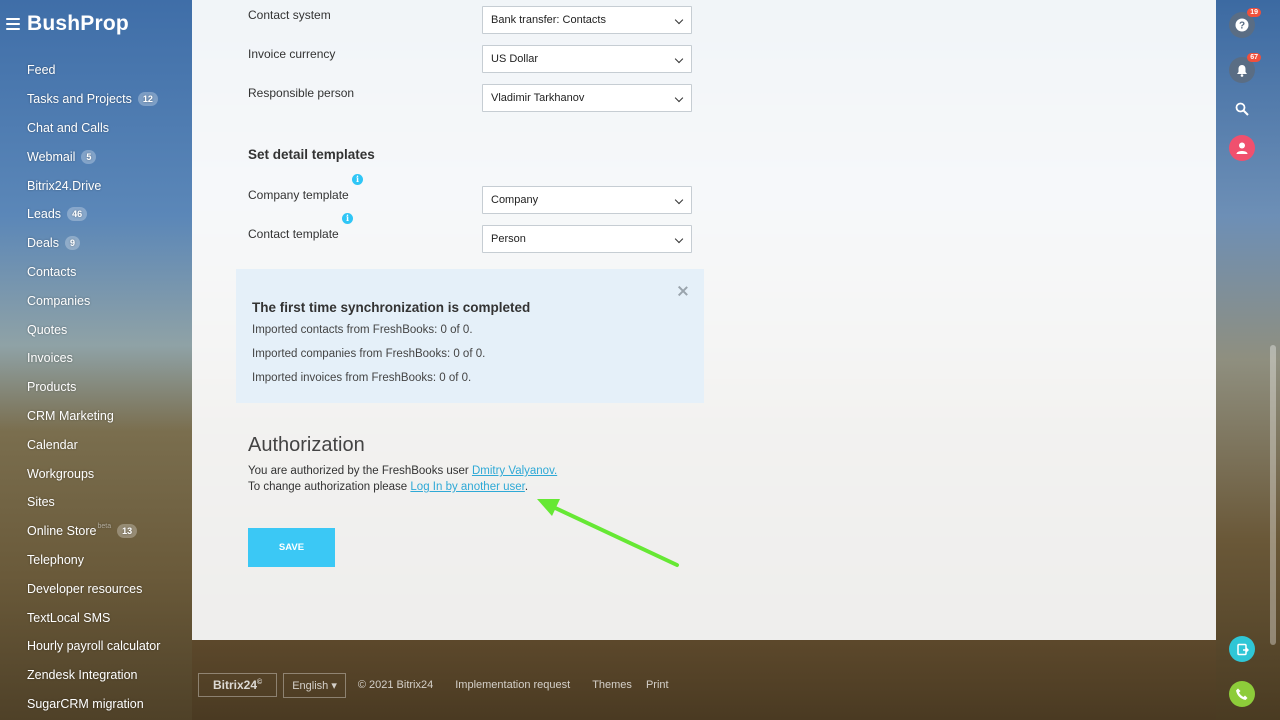 This screenshot has height=720, width=1280. I want to click on company-template-label: Company template, so click(298, 195).